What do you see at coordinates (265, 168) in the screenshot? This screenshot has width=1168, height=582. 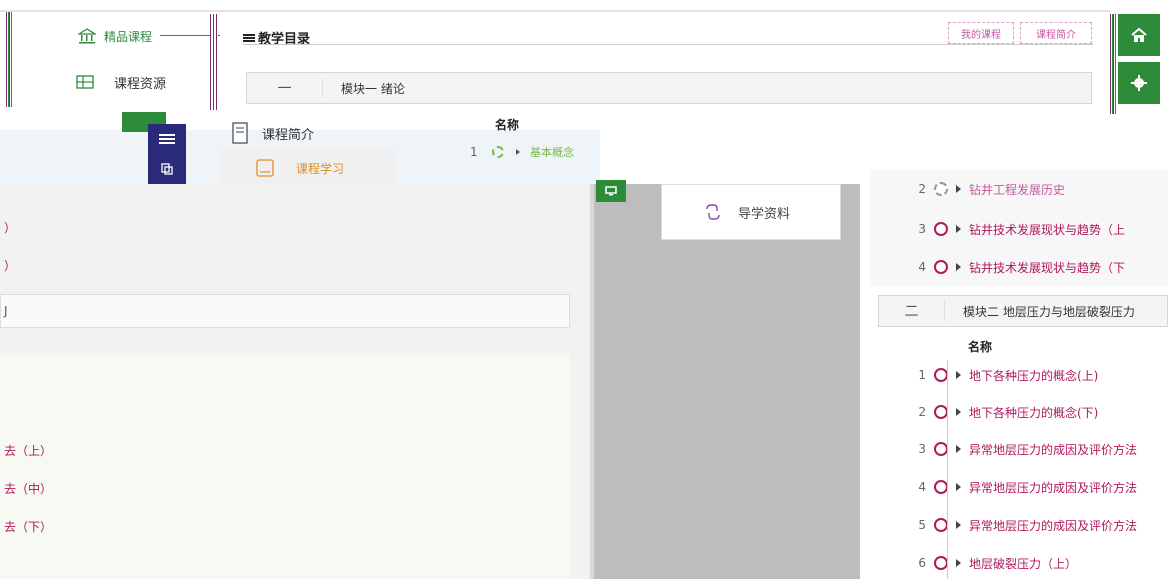 I see `book-icon` at bounding box center [265, 168].